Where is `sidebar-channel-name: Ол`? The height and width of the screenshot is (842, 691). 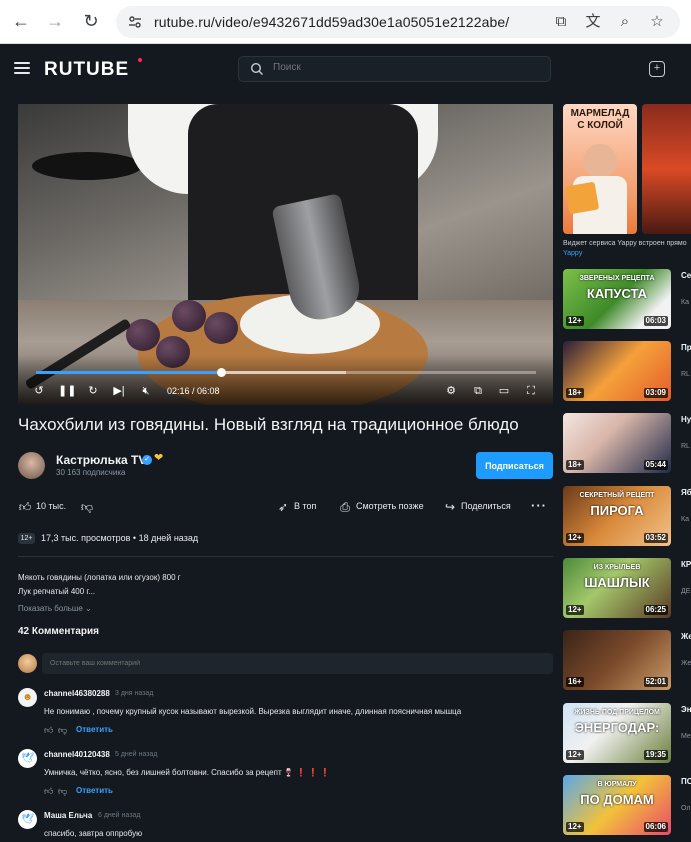
sidebar-channel-name: Ол is located at coordinates (686, 808).